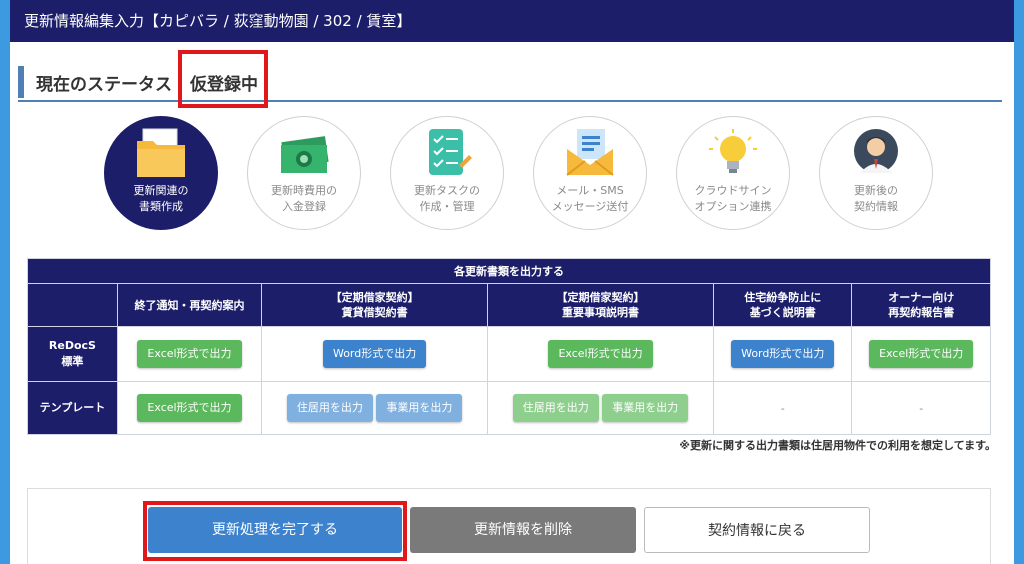 This screenshot has height=564, width=1024. What do you see at coordinates (733, 190) in the screenshot?
I see `step-label-line1: クラウドサイン` at bounding box center [733, 190].